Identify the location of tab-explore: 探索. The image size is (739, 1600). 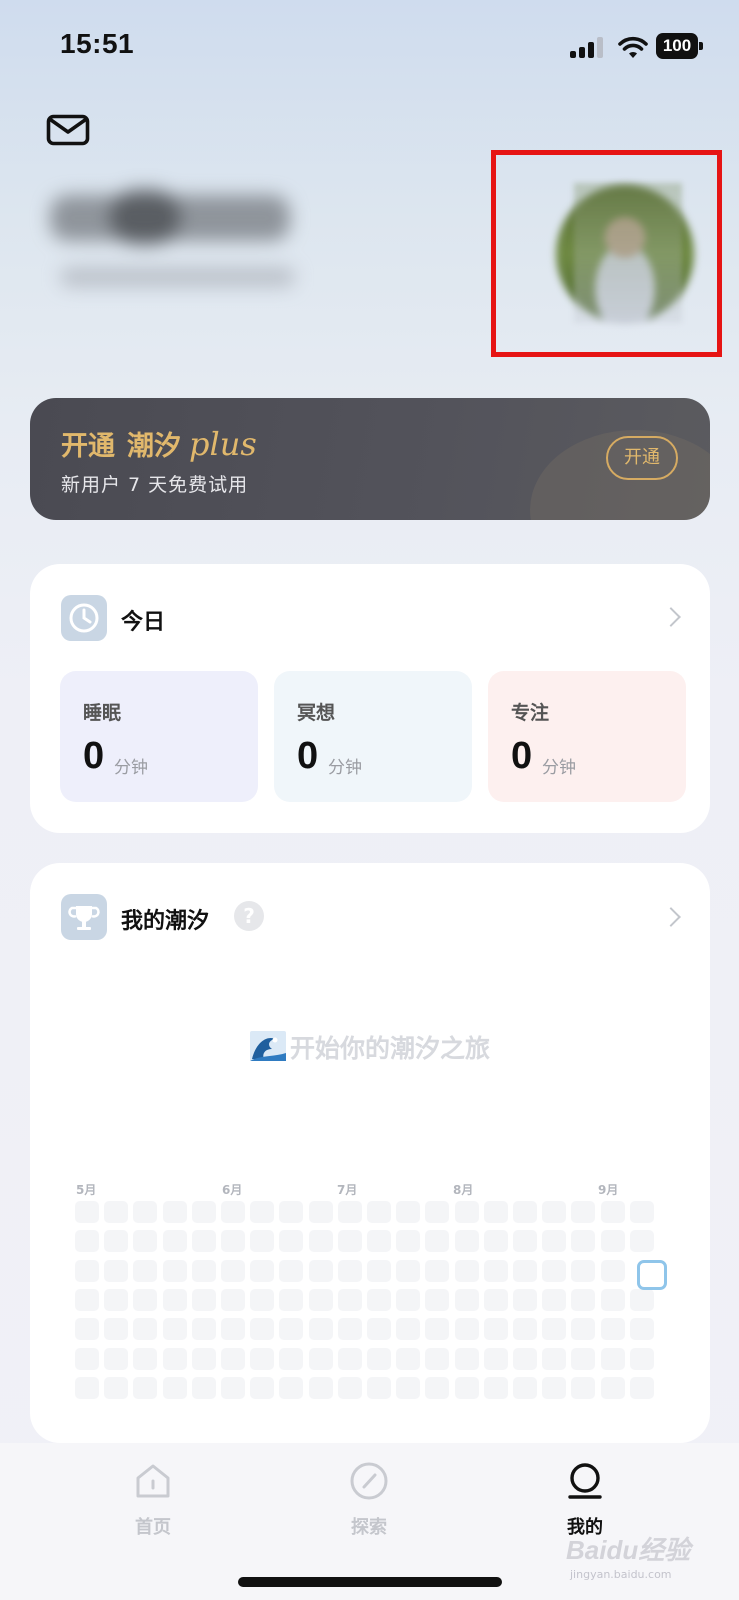
(369, 1500).